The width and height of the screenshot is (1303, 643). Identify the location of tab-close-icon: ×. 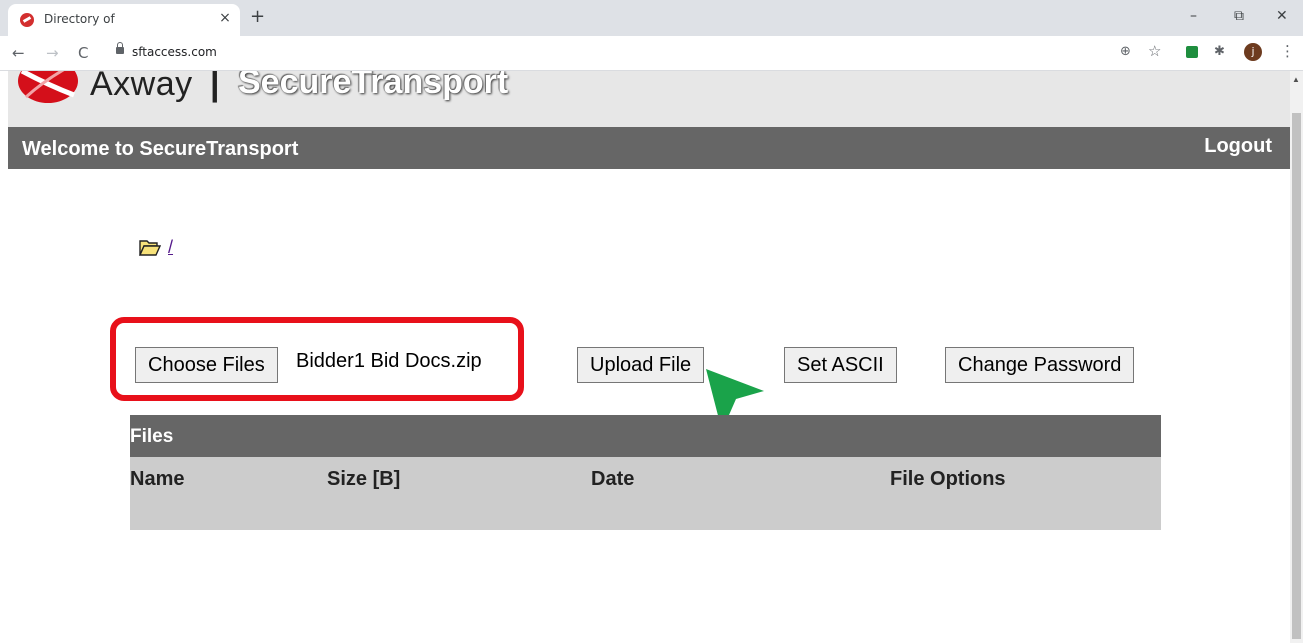
(225, 18).